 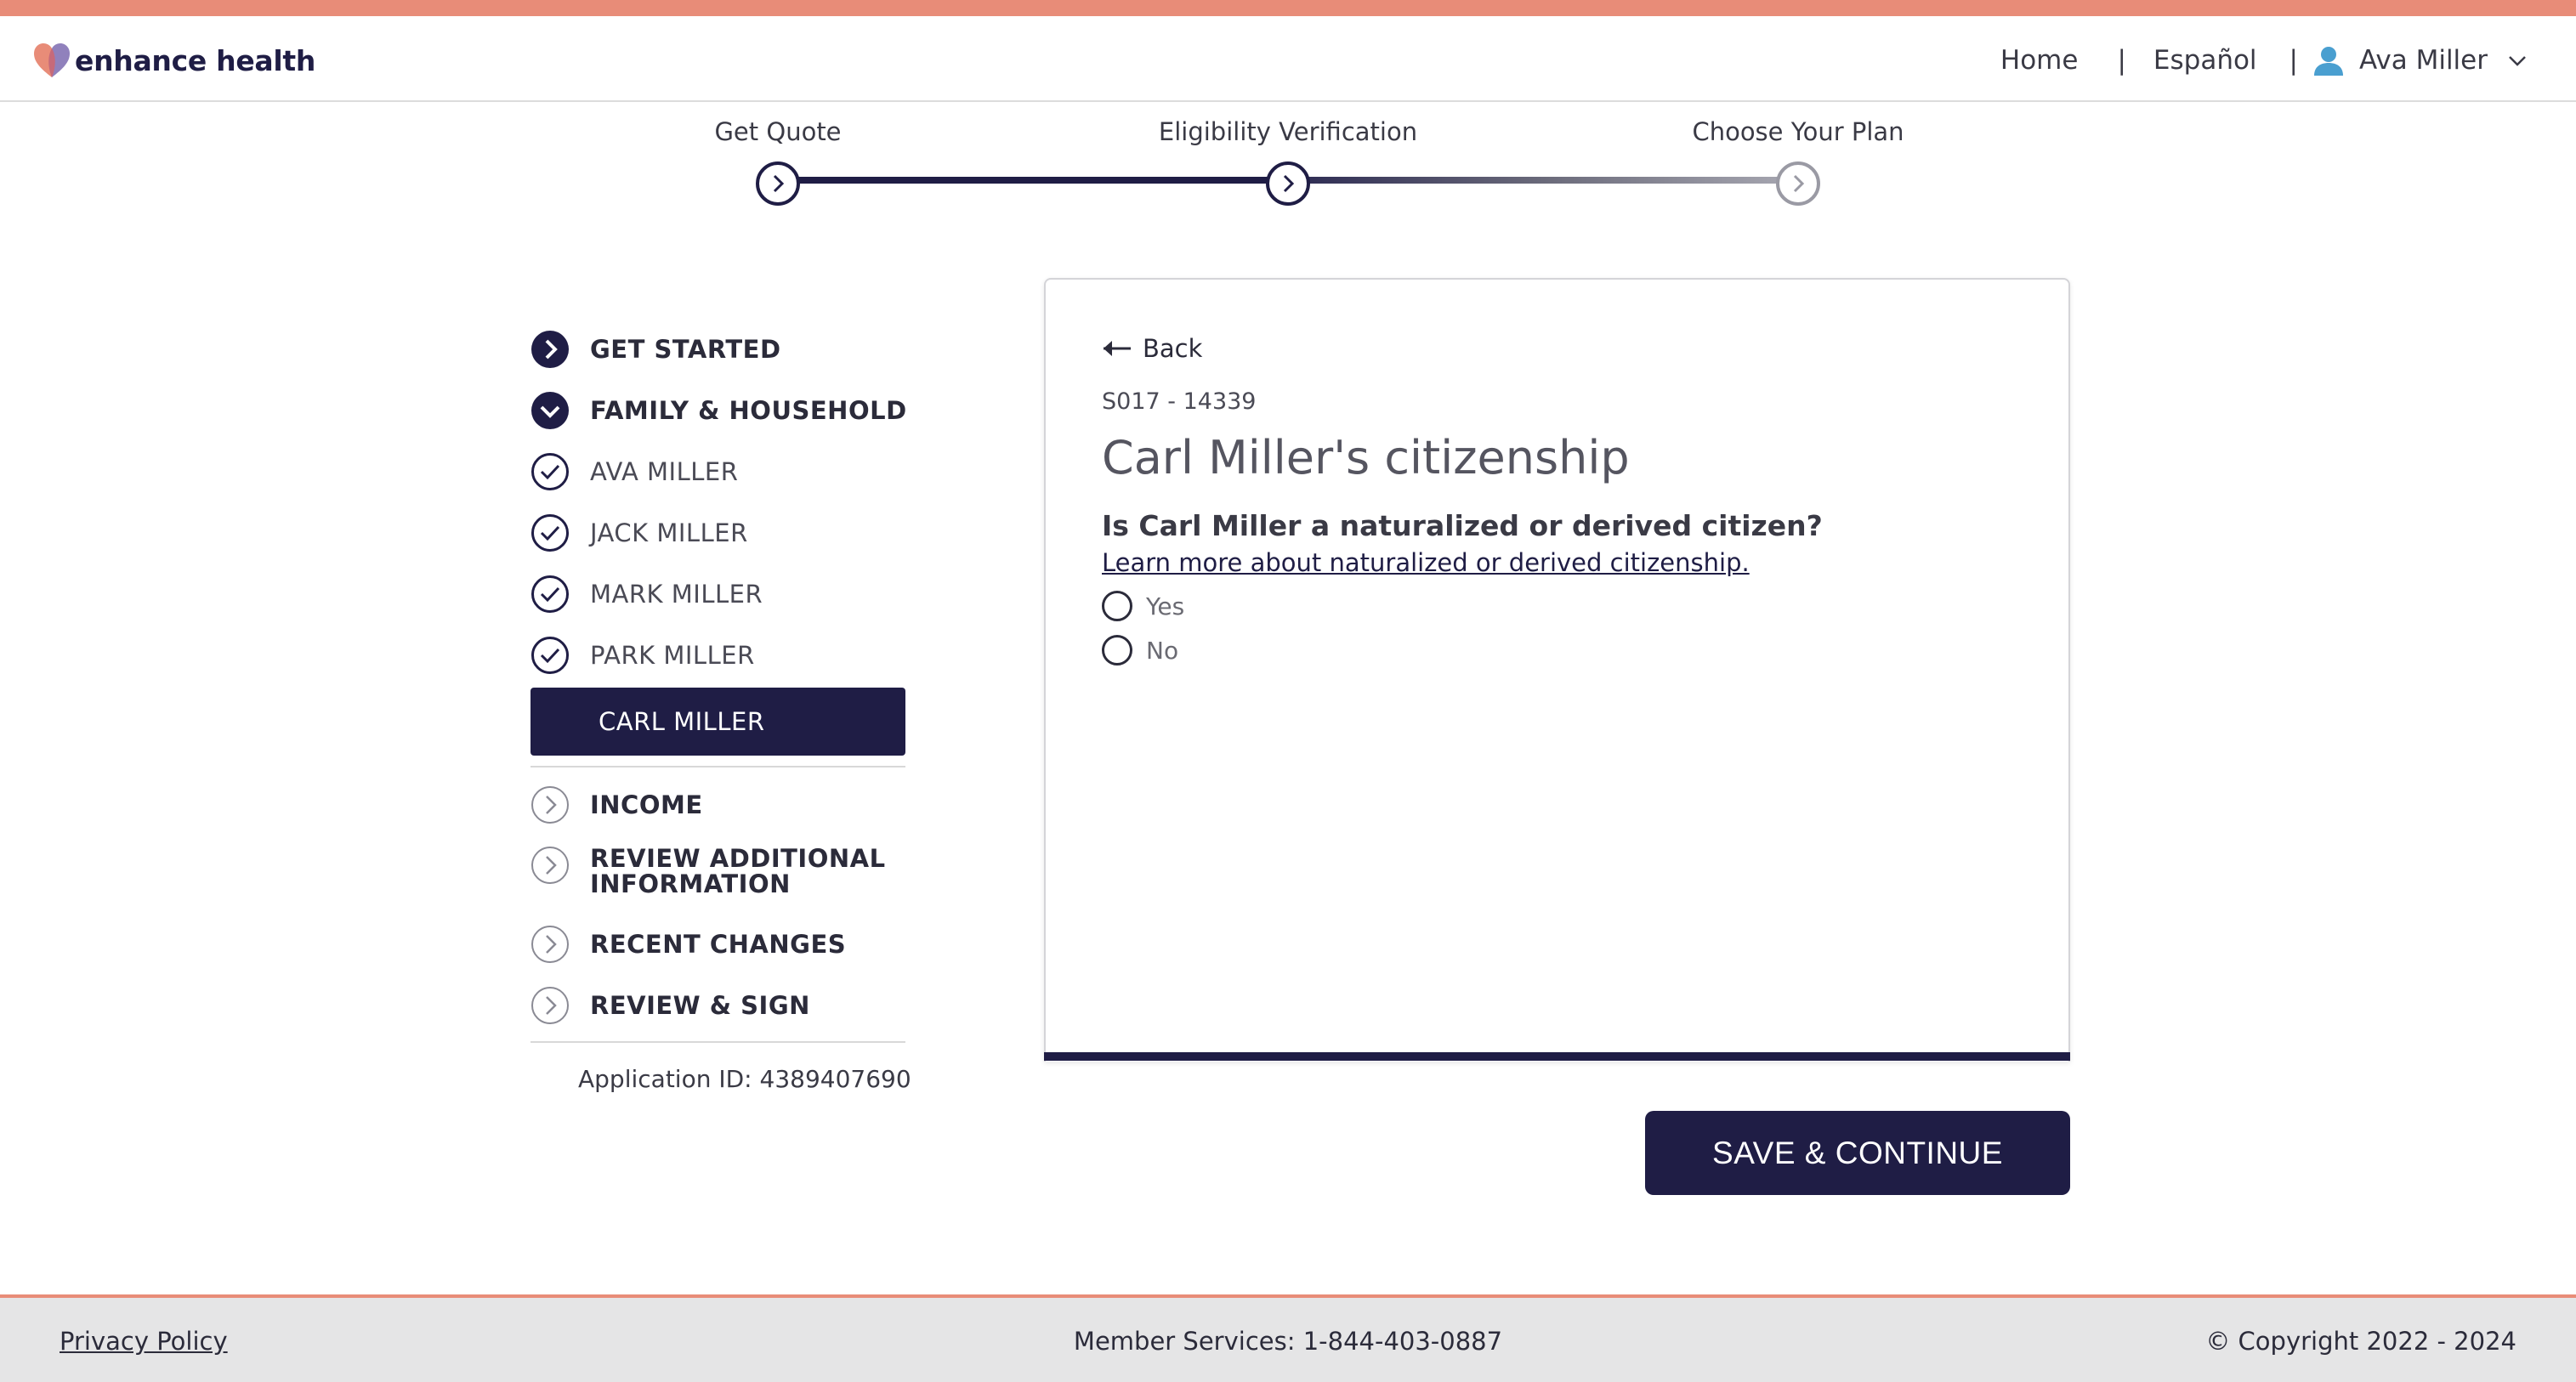 What do you see at coordinates (1165, 606) in the screenshot?
I see `radio-label: Yes` at bounding box center [1165, 606].